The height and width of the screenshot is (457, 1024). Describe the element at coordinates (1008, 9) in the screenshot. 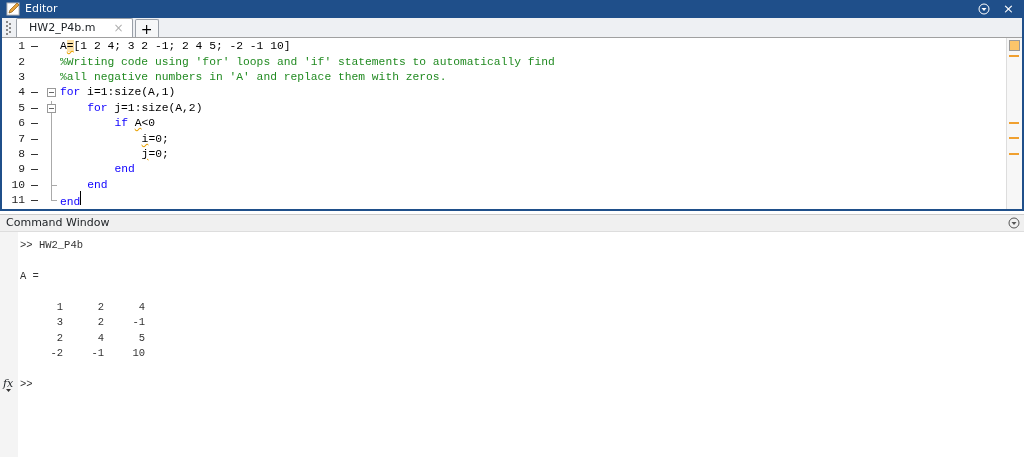

I see `close-button: ×` at that location.